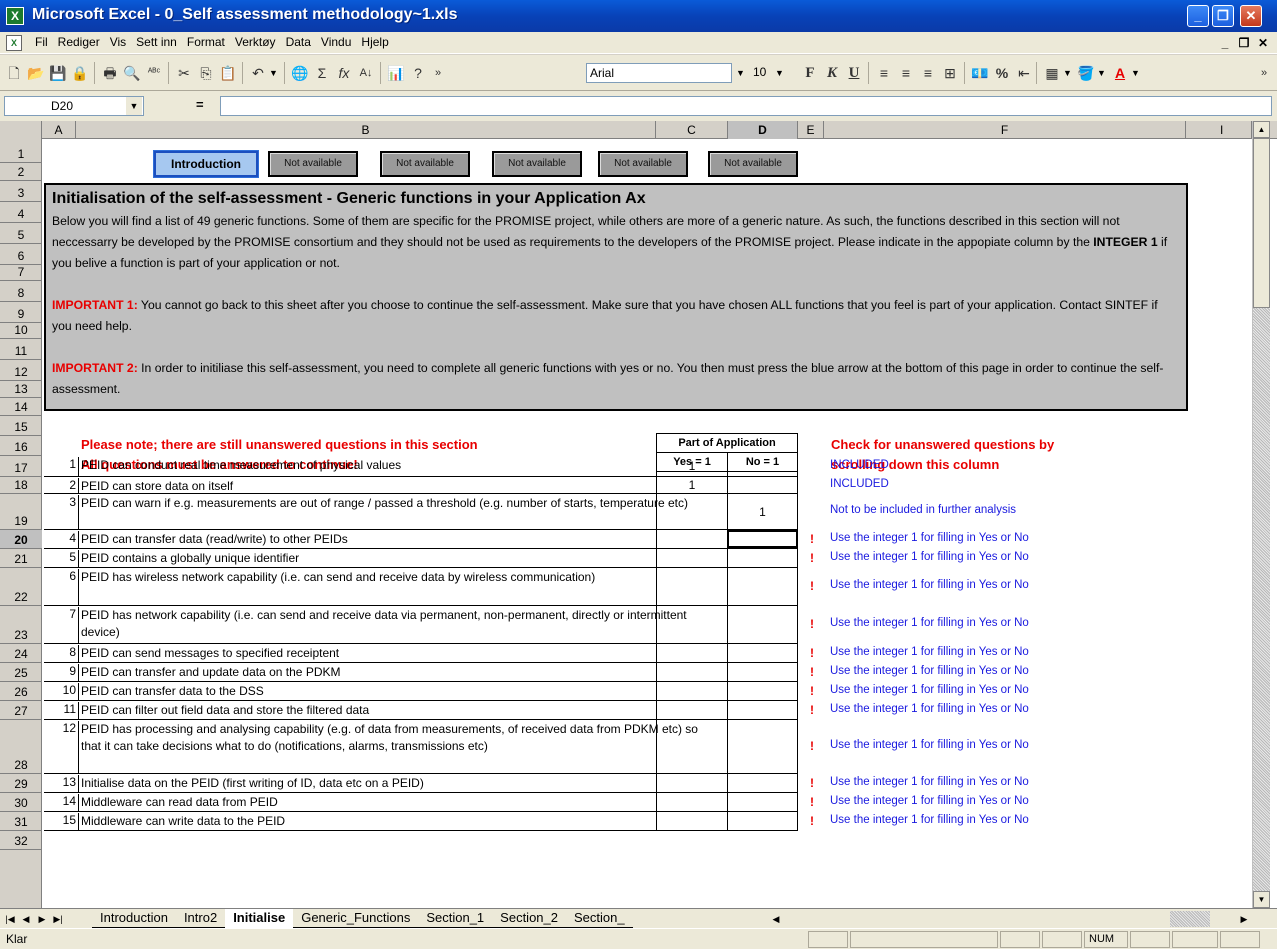  I want to click on undo-icon: ↶, so click(258, 73).